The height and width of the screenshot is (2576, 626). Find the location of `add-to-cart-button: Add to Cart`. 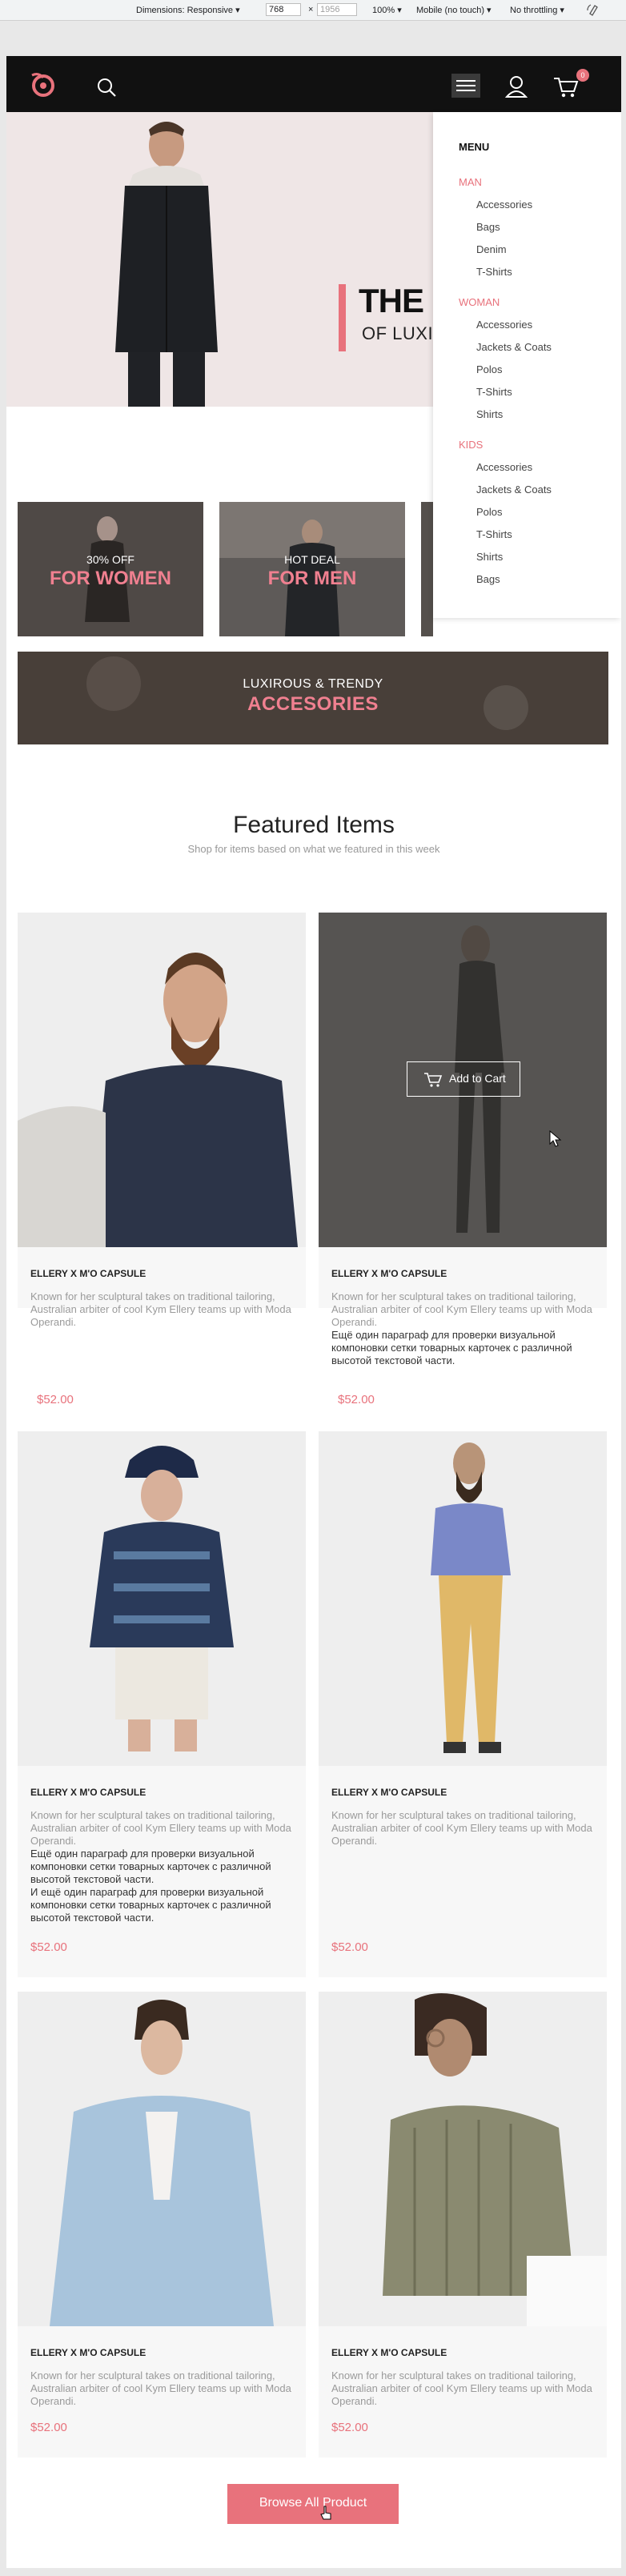

add-to-cart-button: Add to Cart is located at coordinates (463, 1079).